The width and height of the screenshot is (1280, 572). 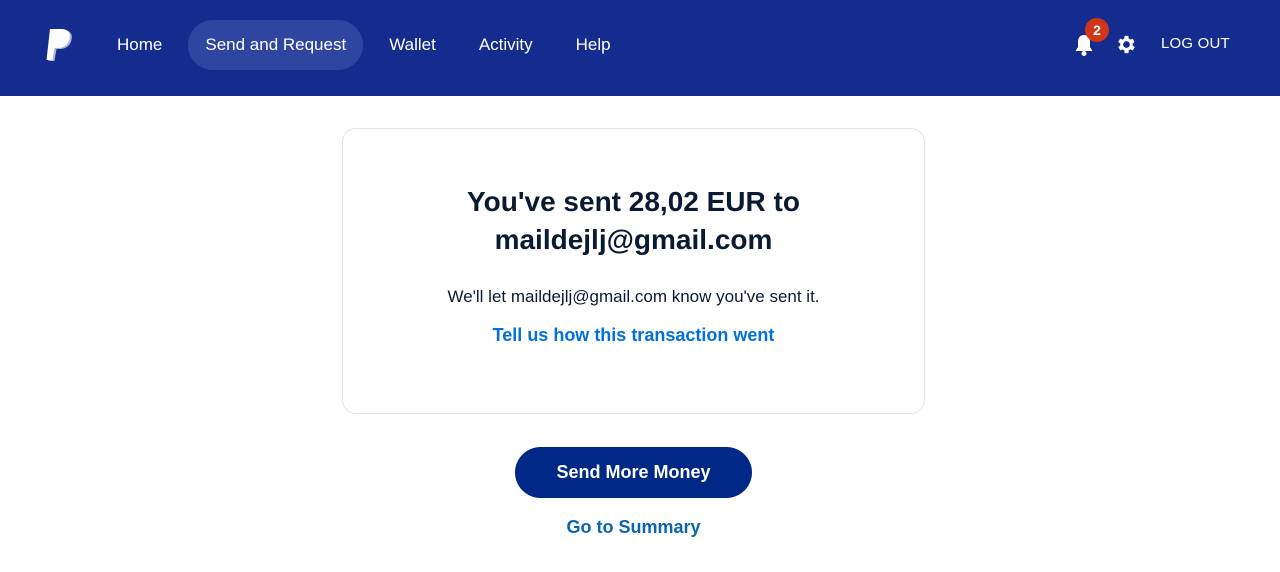 I want to click on nav-item-label: Home, so click(x=140, y=44).